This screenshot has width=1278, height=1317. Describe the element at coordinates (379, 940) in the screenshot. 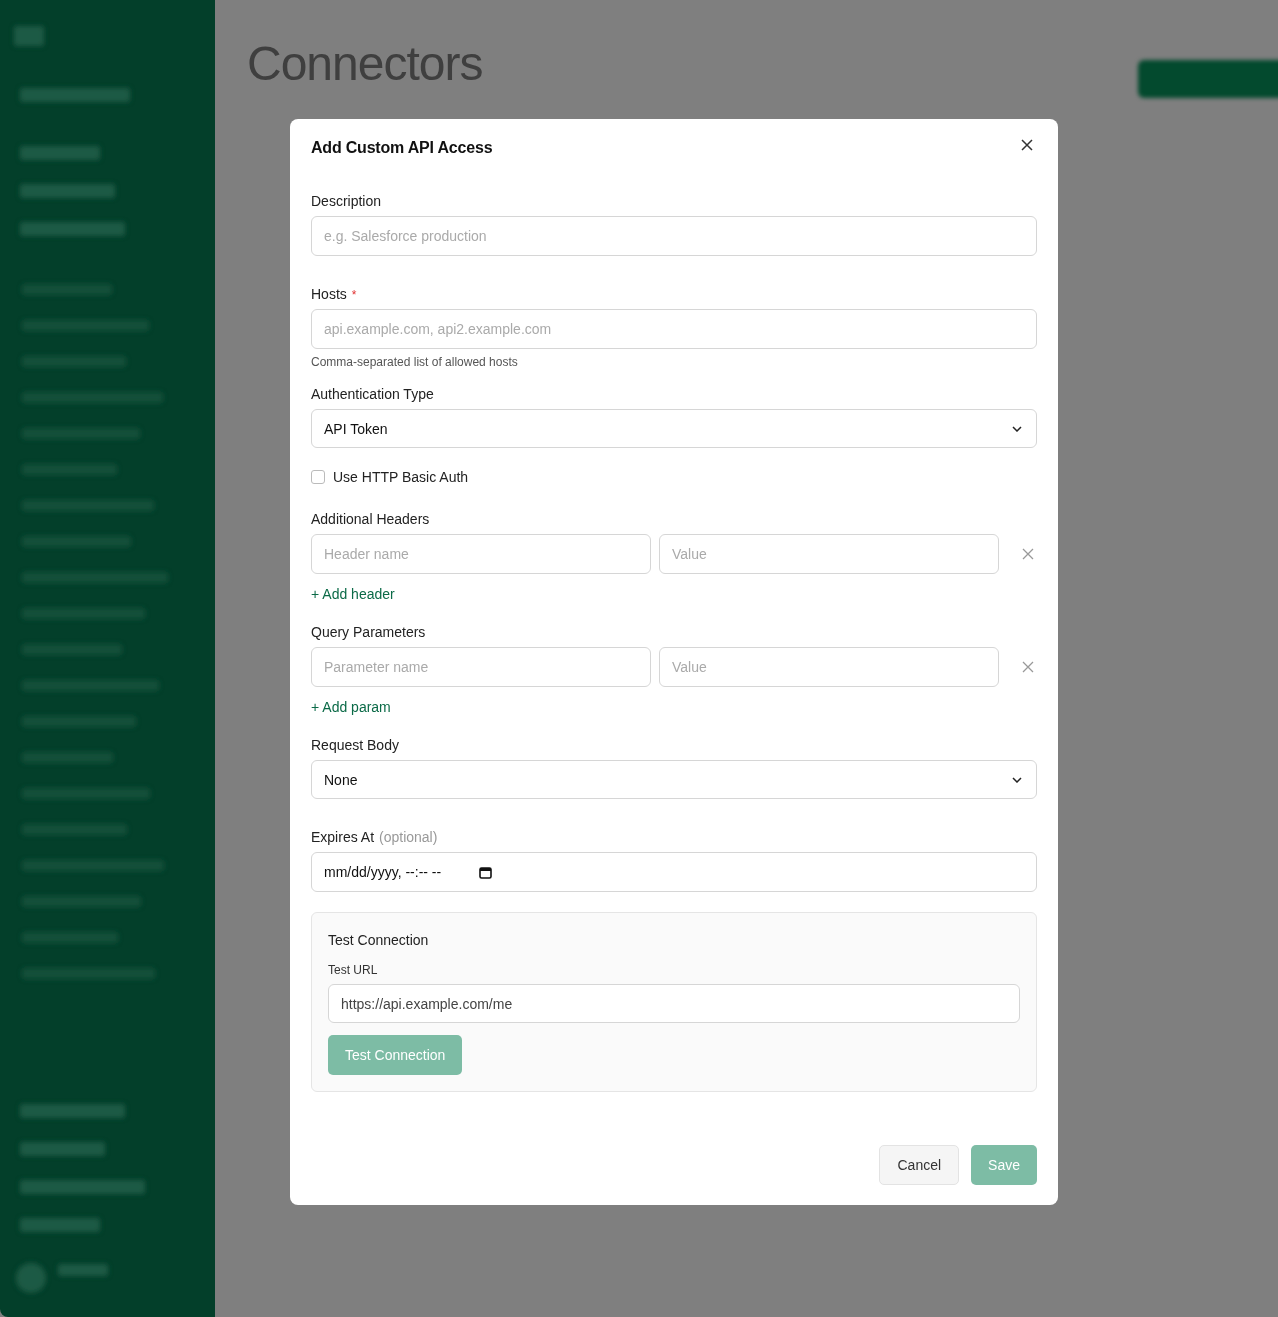

I see `panel-title: Test Connection` at that location.